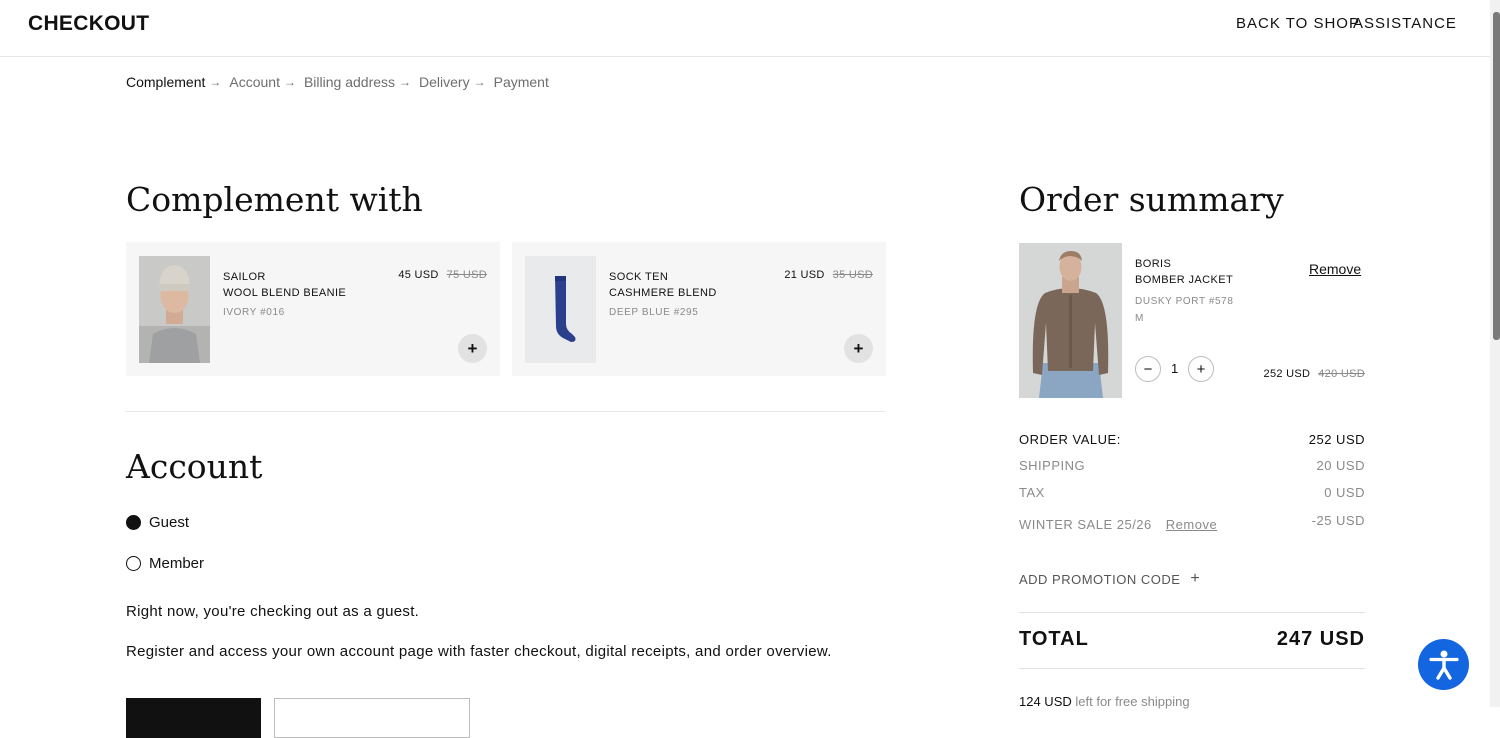 The width and height of the screenshot is (1500, 738). I want to click on increase-quantity-button: +, so click(1201, 369).